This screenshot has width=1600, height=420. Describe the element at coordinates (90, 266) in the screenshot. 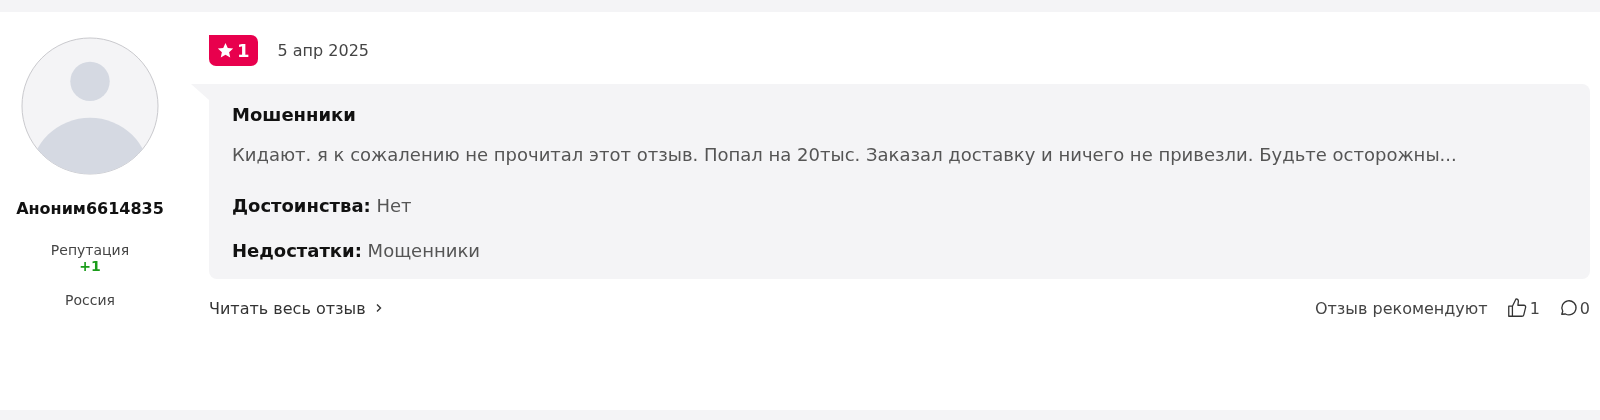

I see `reputation-value: +1` at that location.